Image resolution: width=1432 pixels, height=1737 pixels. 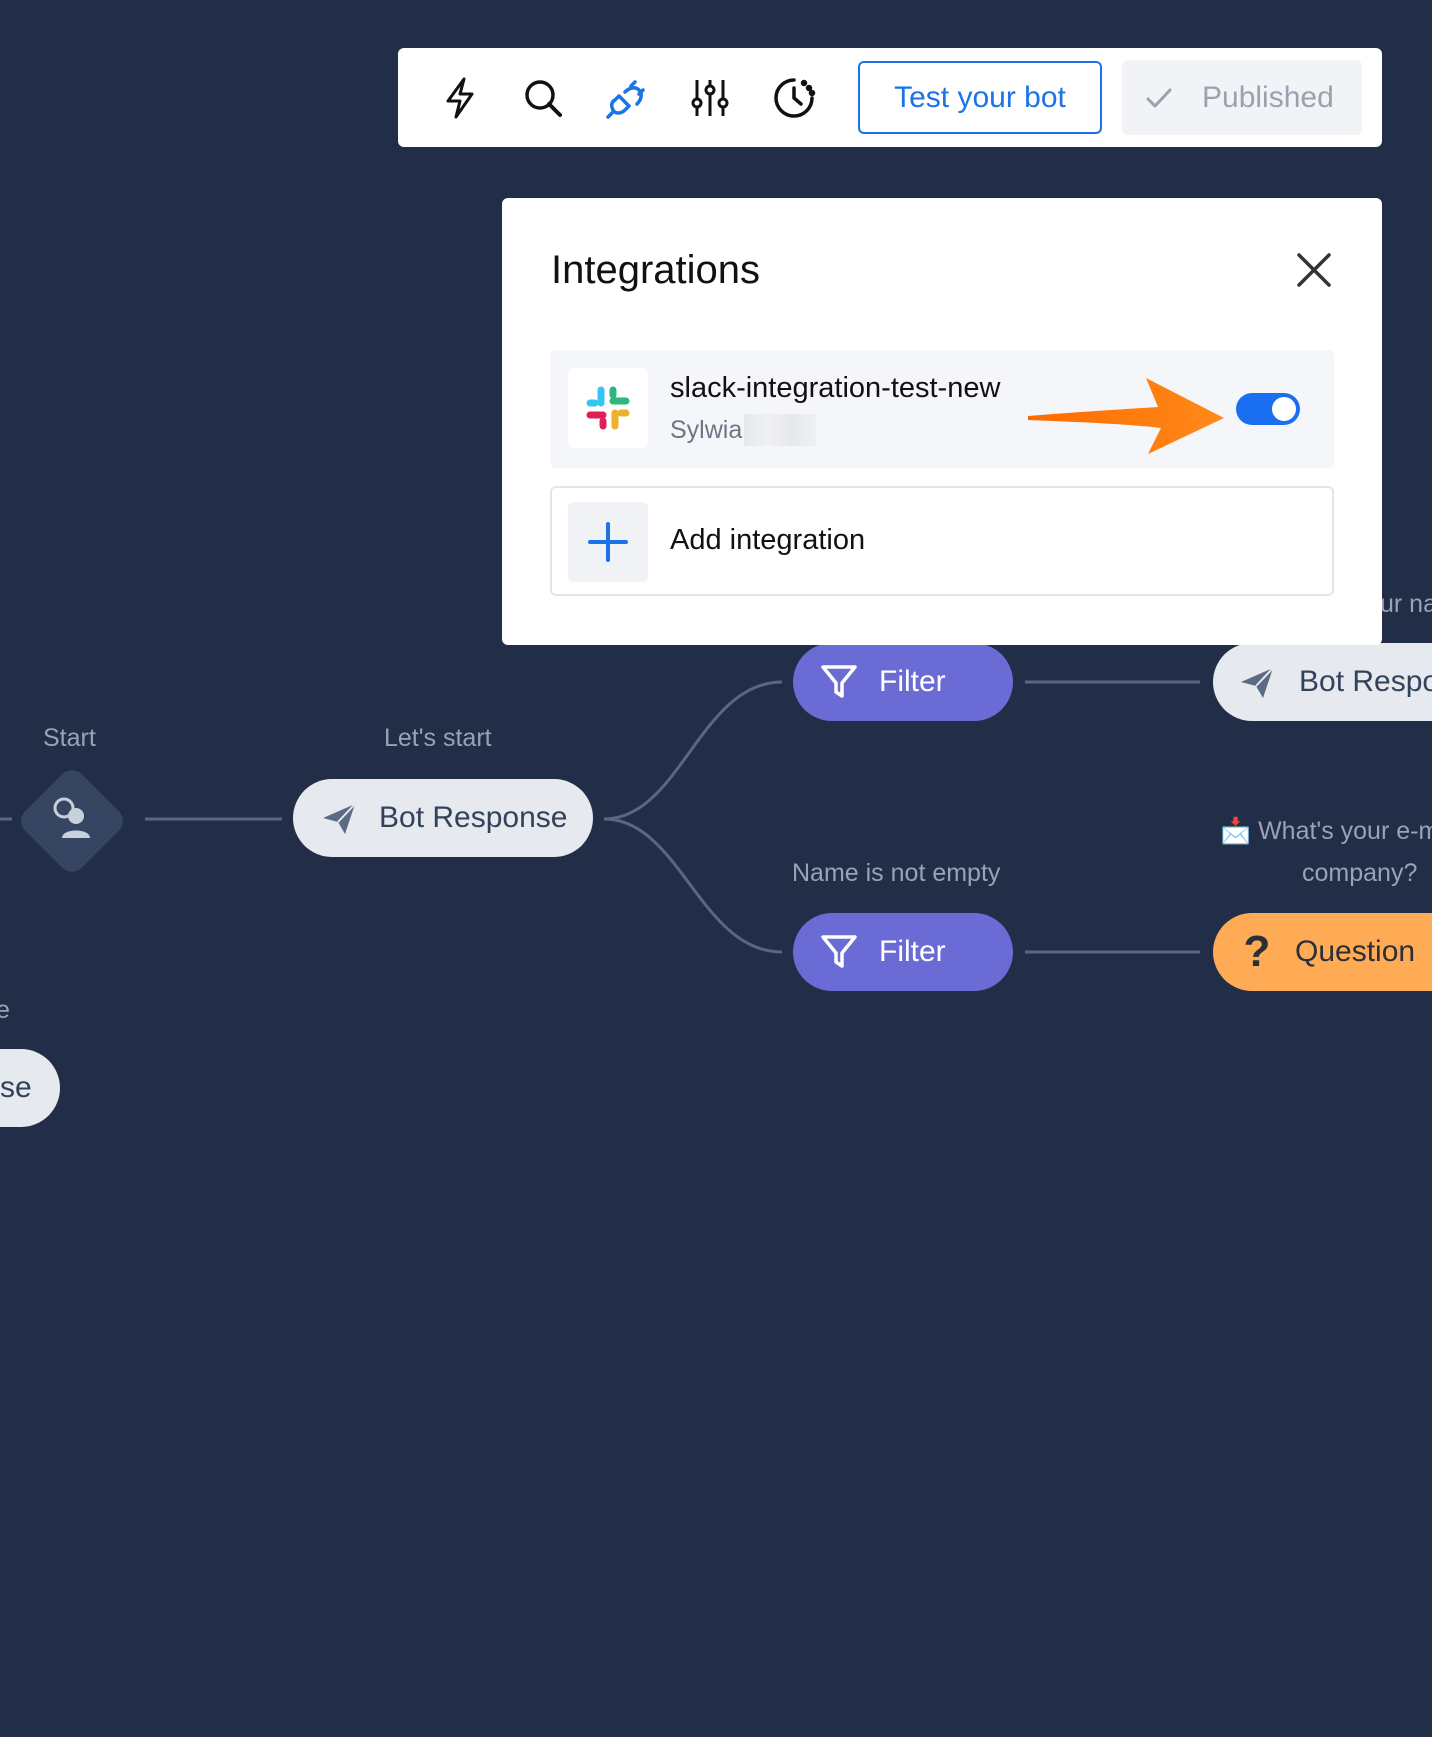 What do you see at coordinates (72, 820) in the screenshot?
I see `user-chat-icon` at bounding box center [72, 820].